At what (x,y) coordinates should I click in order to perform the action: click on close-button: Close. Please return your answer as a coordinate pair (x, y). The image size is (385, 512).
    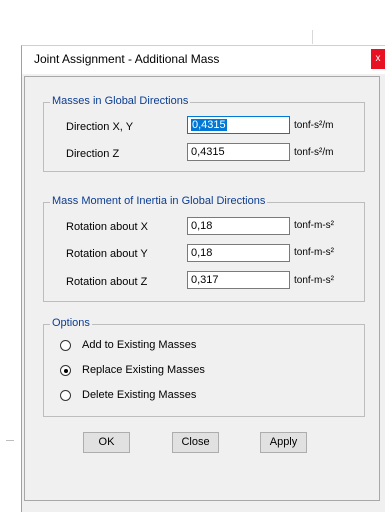
    Looking at the image, I should click on (195, 442).